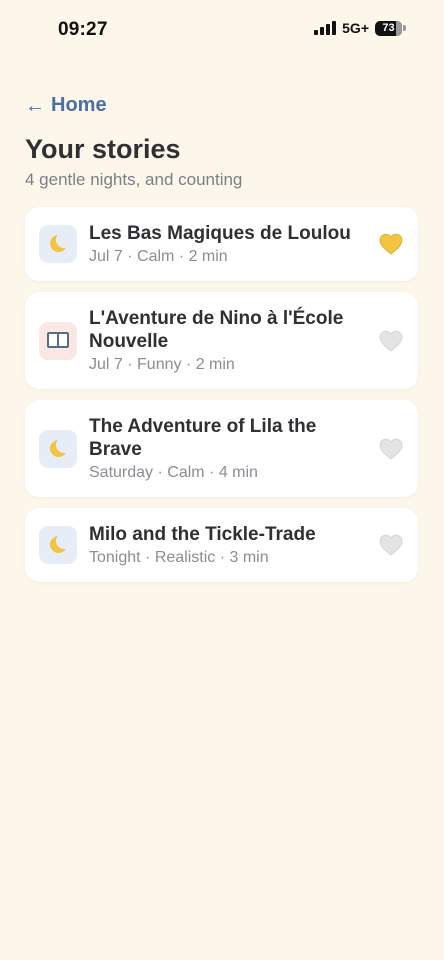 Image resolution: width=444 pixels, height=960 pixels. Describe the element at coordinates (173, 472) in the screenshot. I see `story-meta: Saturday · Calm · 4 min` at that location.